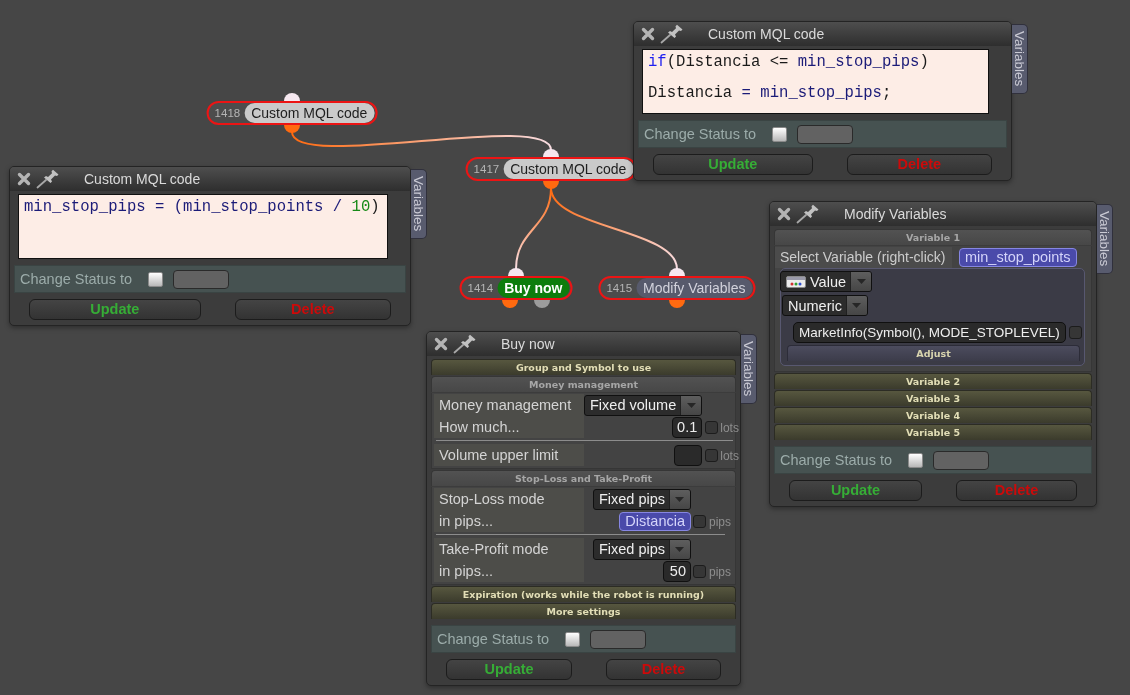 The image size is (1130, 695). I want to click on field-label: Select Variable (right-click), so click(863, 257).